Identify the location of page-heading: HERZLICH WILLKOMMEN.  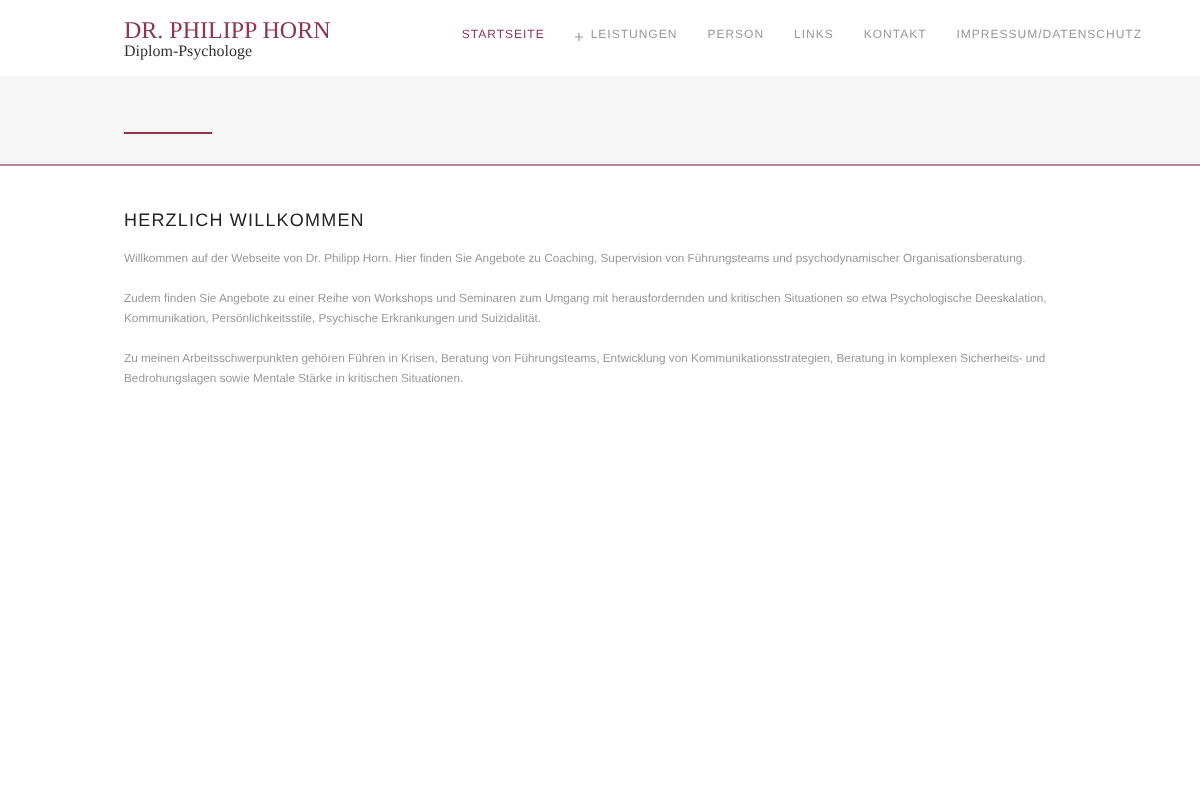
(245, 220).